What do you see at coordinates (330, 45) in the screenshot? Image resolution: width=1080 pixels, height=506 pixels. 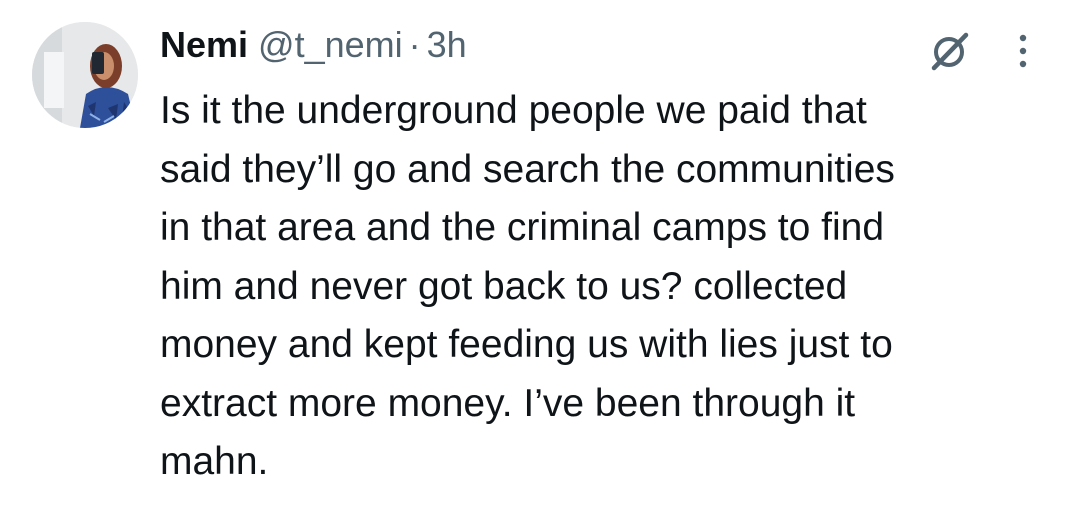 I see `author-handle: @t_nemi` at bounding box center [330, 45].